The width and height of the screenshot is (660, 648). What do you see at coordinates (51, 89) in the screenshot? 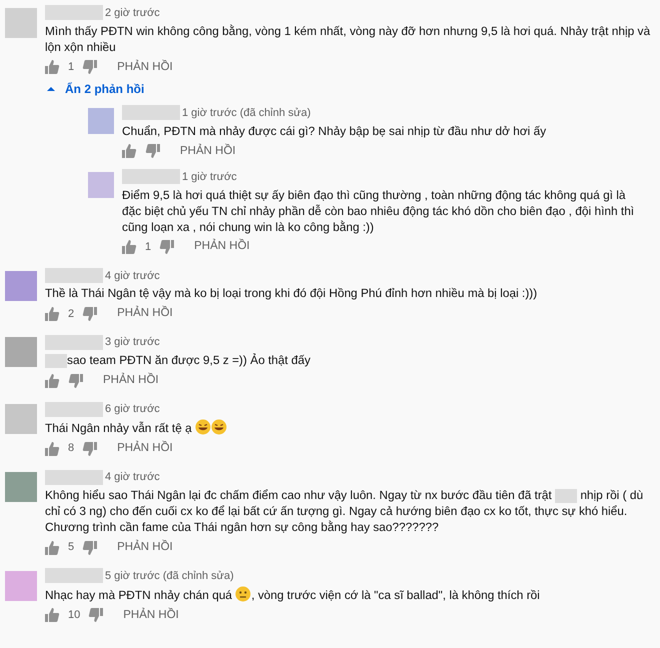
I see `caret-icon` at bounding box center [51, 89].